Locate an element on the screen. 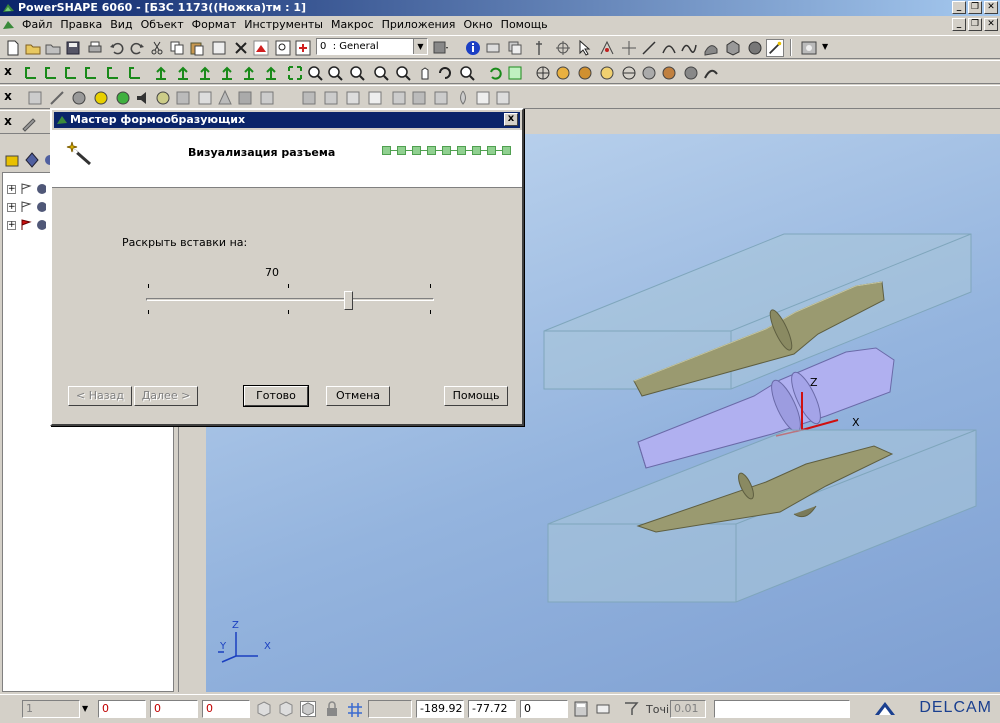 The width and height of the screenshot is (1000, 723). menu-tools: Инструменты is located at coordinates (283, 25).